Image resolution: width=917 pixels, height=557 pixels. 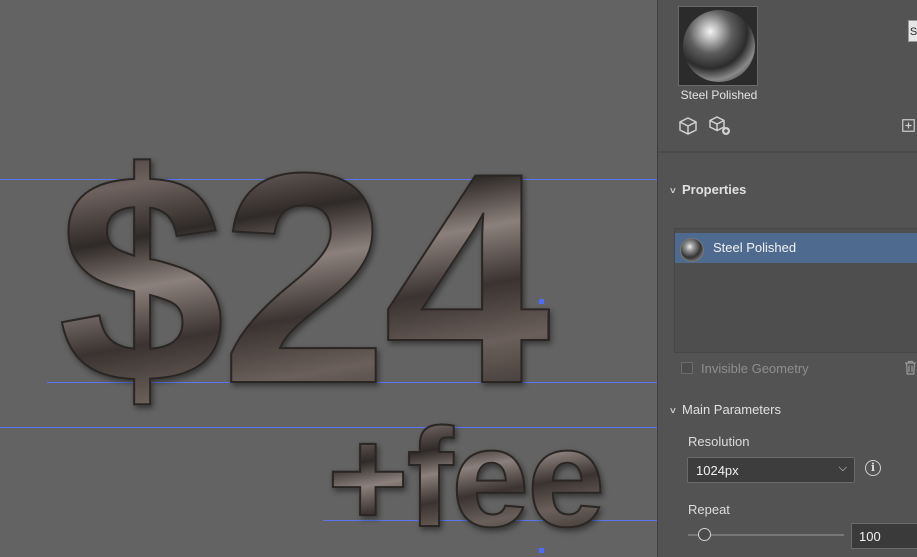 What do you see at coordinates (688, 128) in the screenshot?
I see `cube-icon` at bounding box center [688, 128].